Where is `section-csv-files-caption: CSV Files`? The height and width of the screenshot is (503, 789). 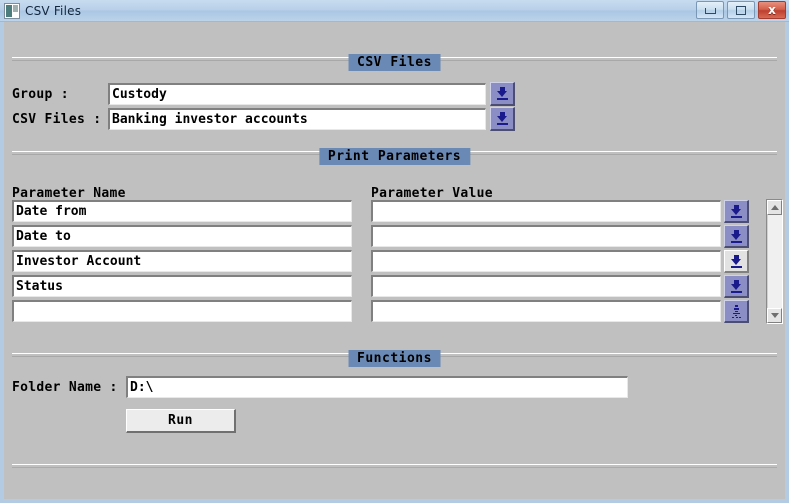 section-csv-files-caption: CSV Files is located at coordinates (394, 62).